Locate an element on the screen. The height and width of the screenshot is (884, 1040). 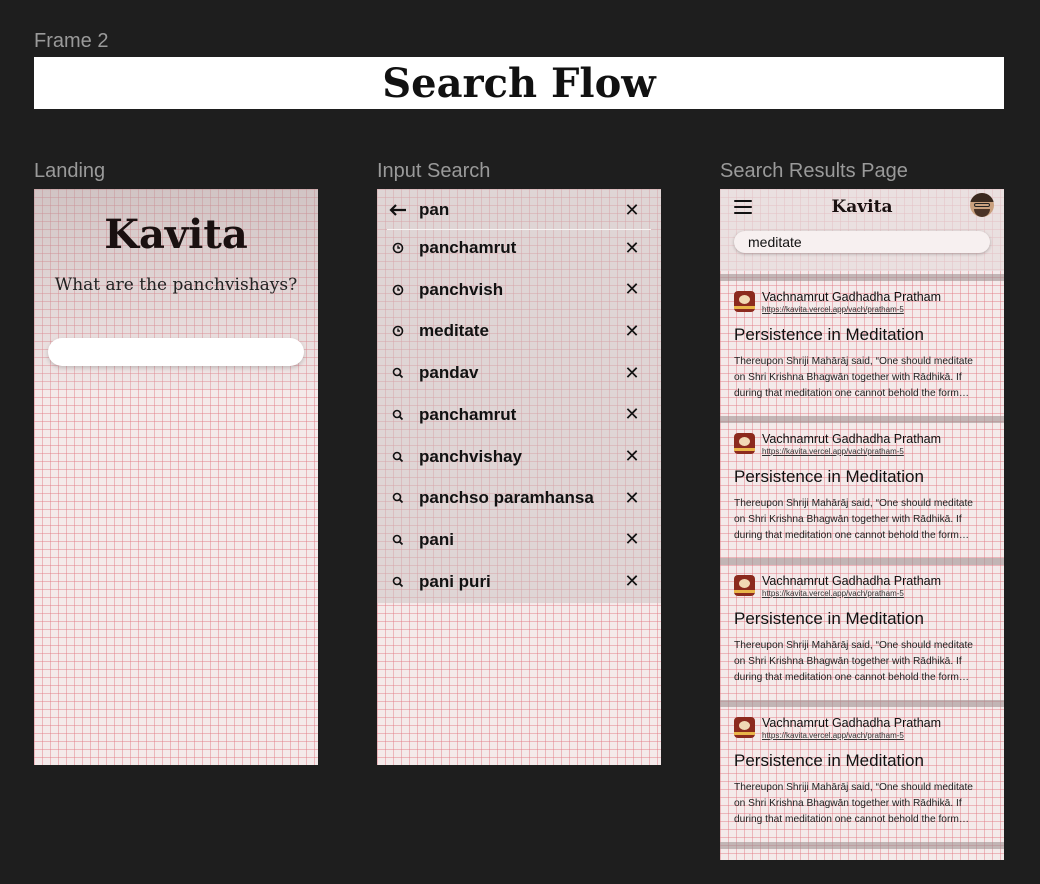
flow-title: Search Flow is located at coordinates (519, 83).